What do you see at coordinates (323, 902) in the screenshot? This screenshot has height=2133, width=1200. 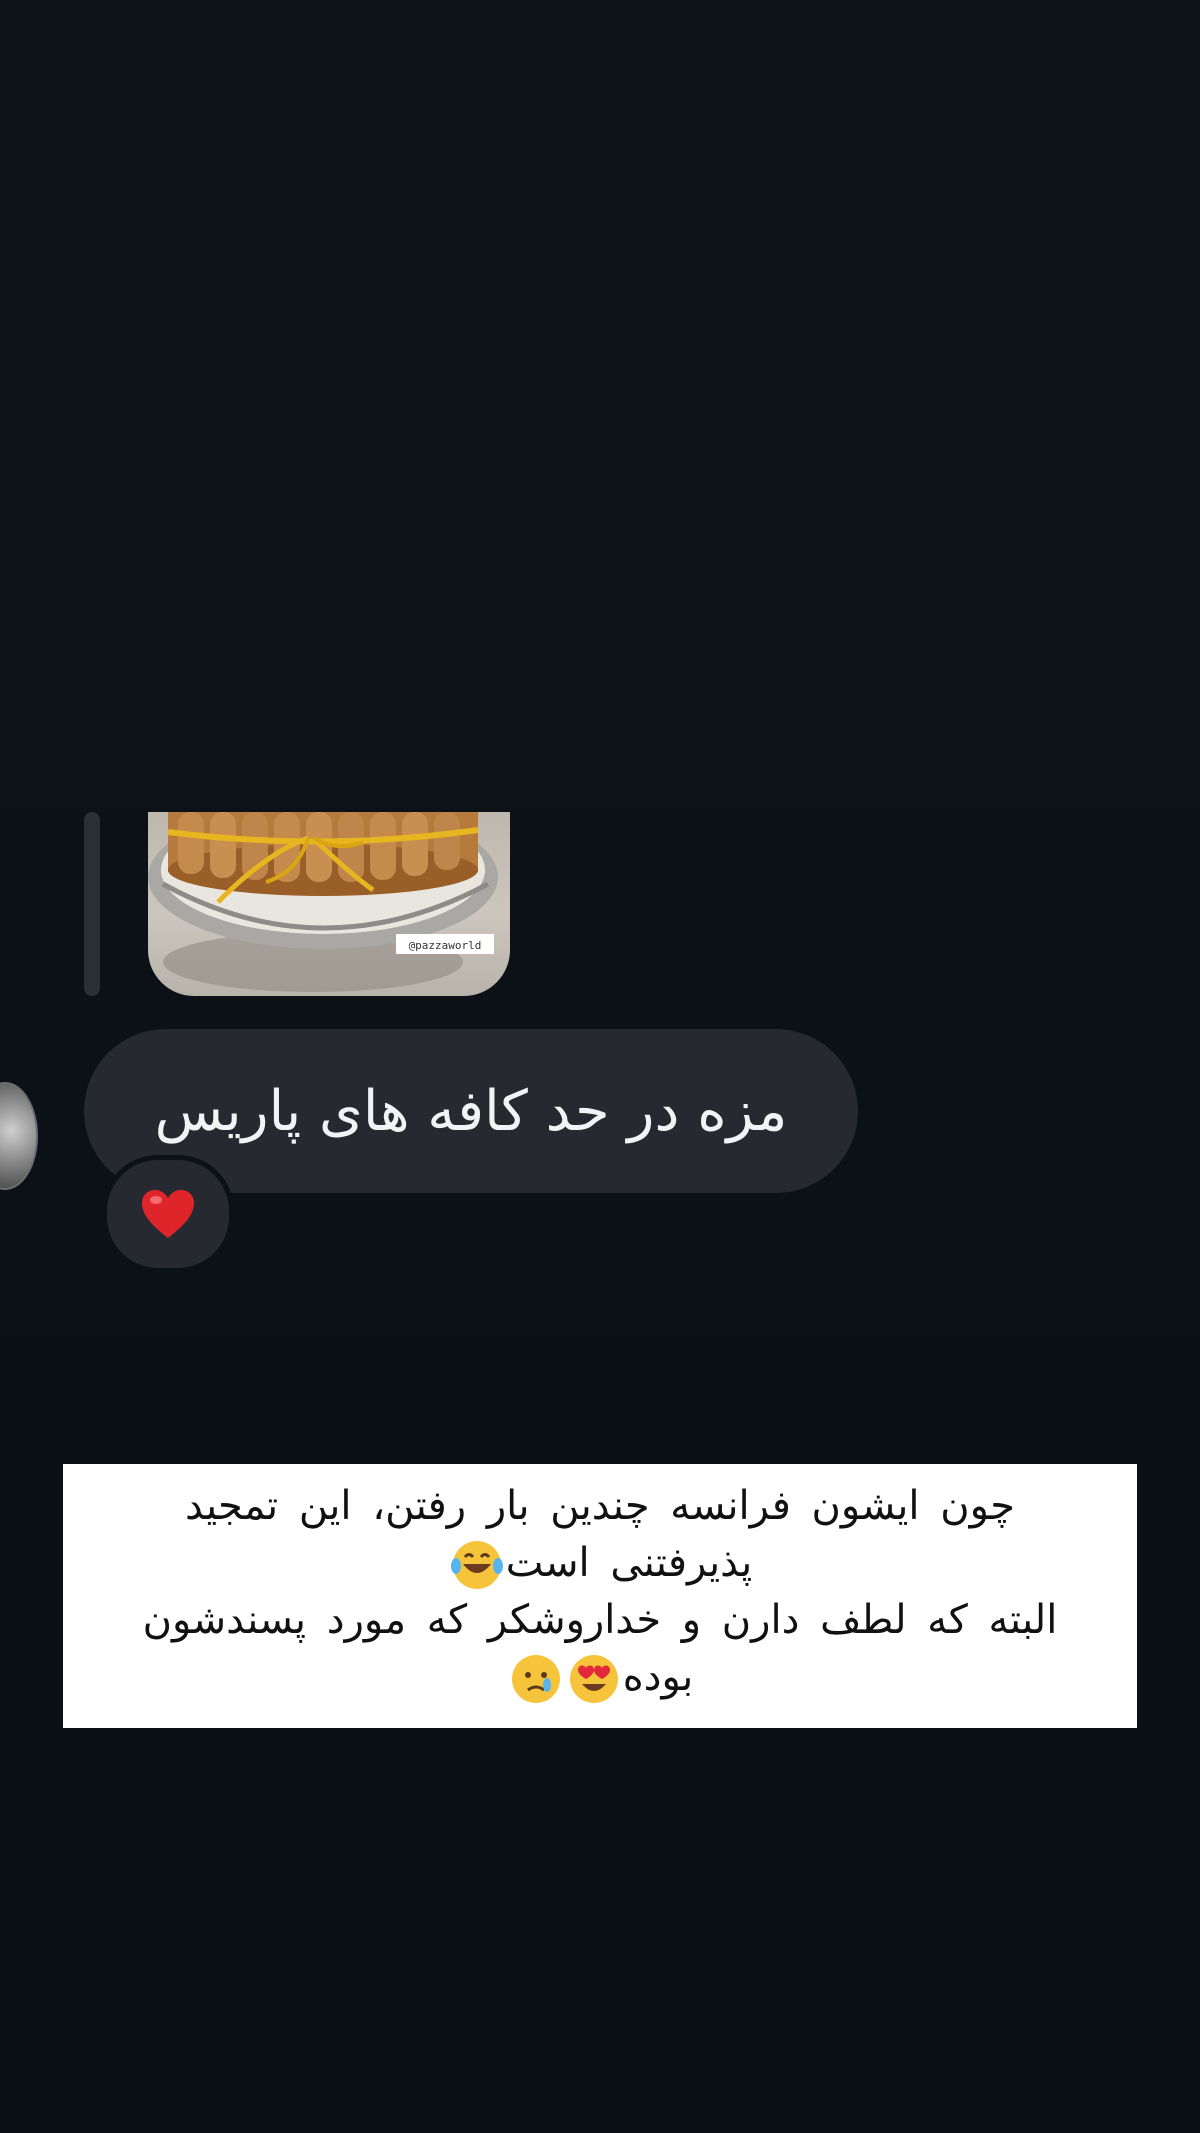 I see `cake-photo-image: @pazzaworld` at bounding box center [323, 902].